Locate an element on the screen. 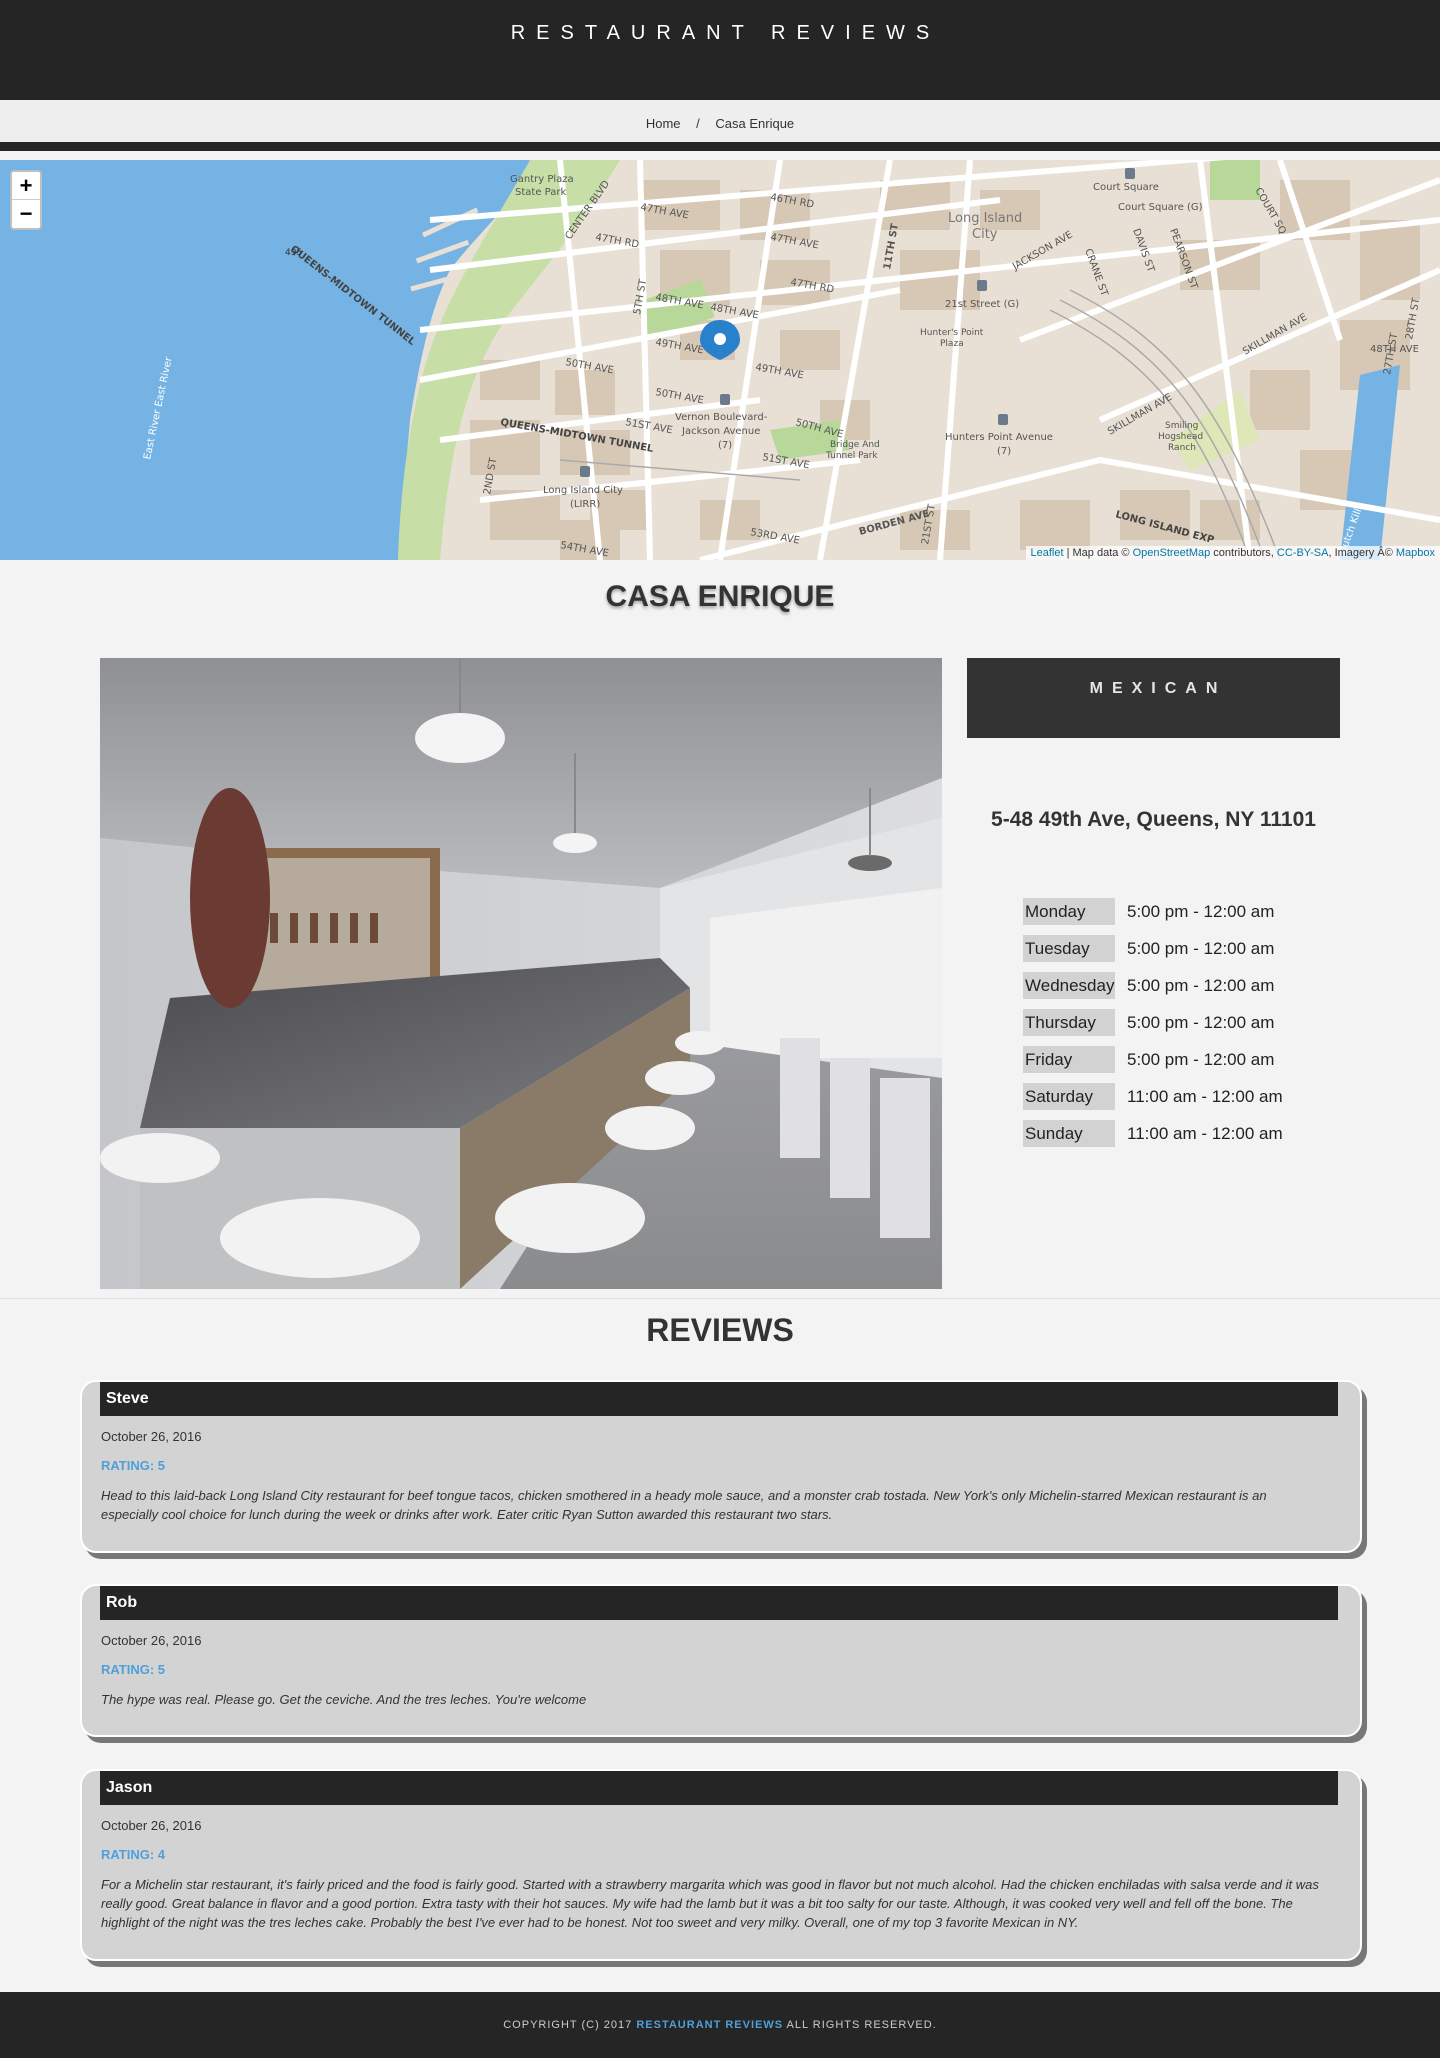  reviews-heading: REVIEWS is located at coordinates (720, 1330).